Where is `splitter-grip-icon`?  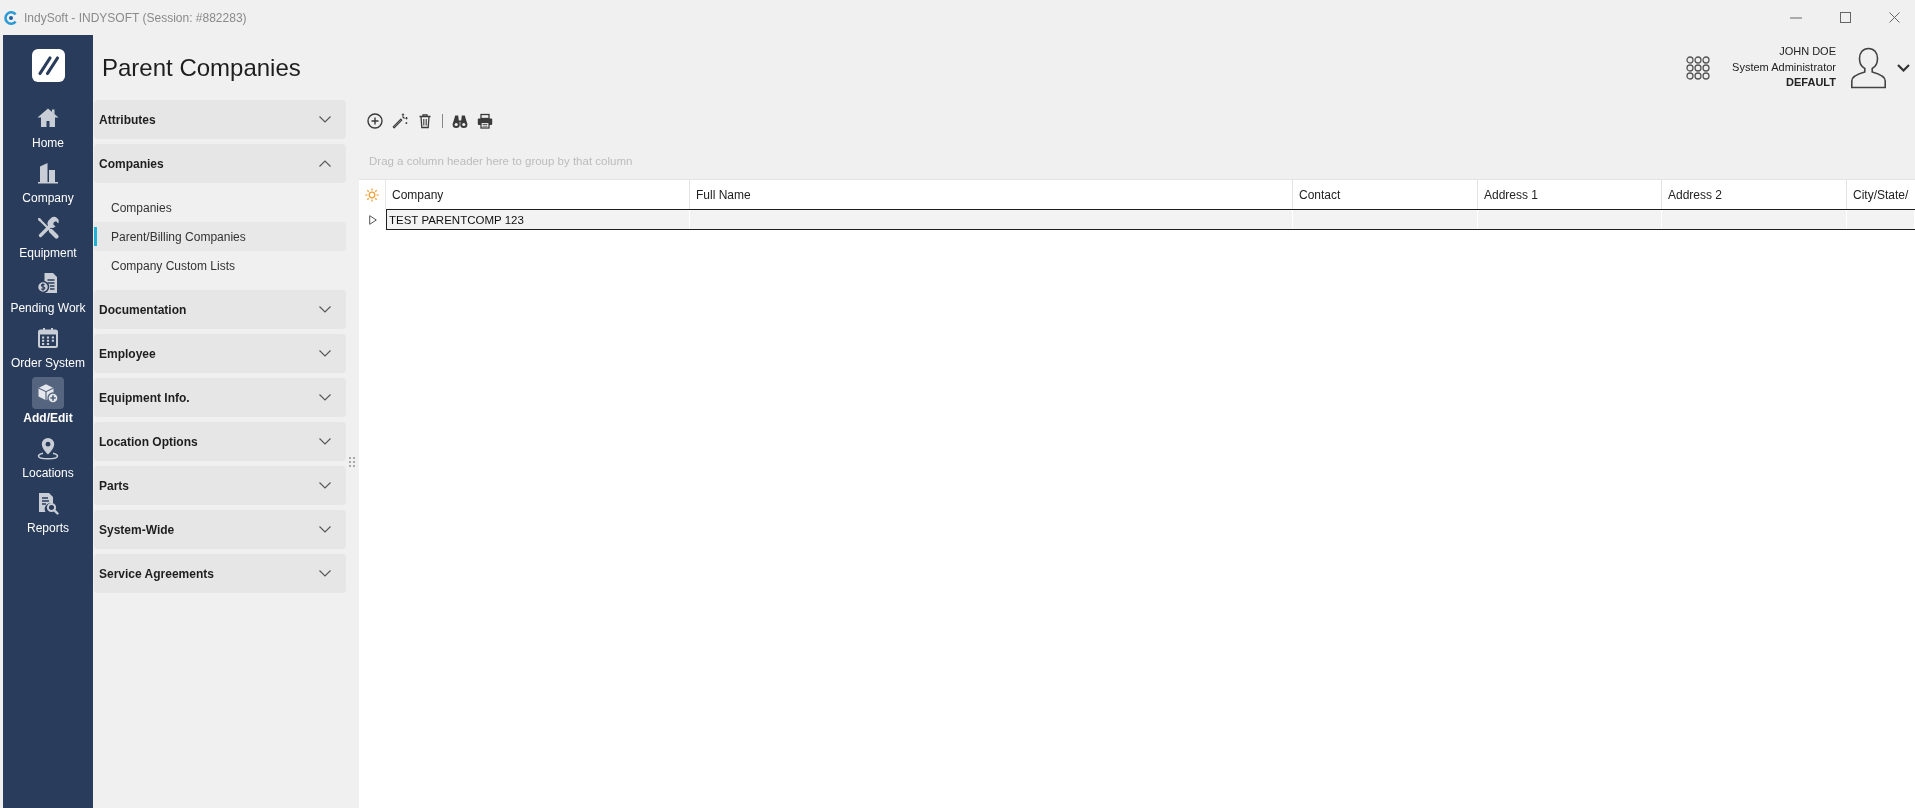
splitter-grip-icon is located at coordinates (352, 462).